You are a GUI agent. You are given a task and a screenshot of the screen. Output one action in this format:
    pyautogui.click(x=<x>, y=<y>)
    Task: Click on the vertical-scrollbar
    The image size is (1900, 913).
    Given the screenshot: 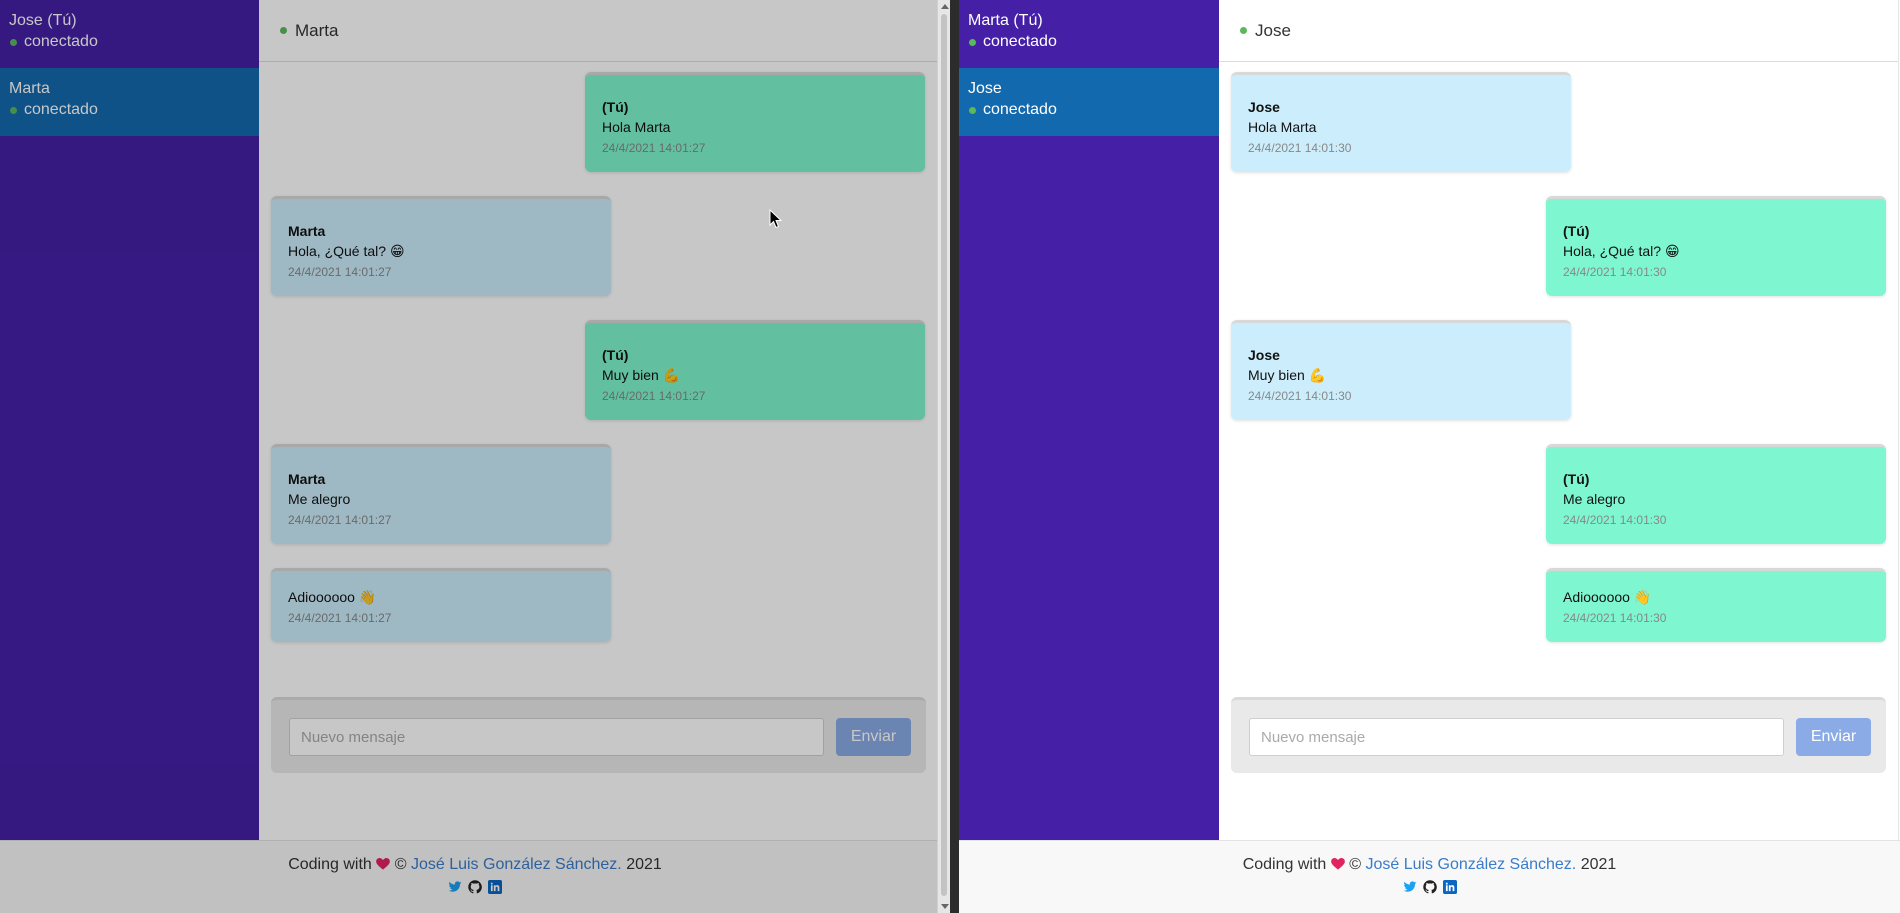 What is the action you would take?
    pyautogui.click(x=943, y=456)
    